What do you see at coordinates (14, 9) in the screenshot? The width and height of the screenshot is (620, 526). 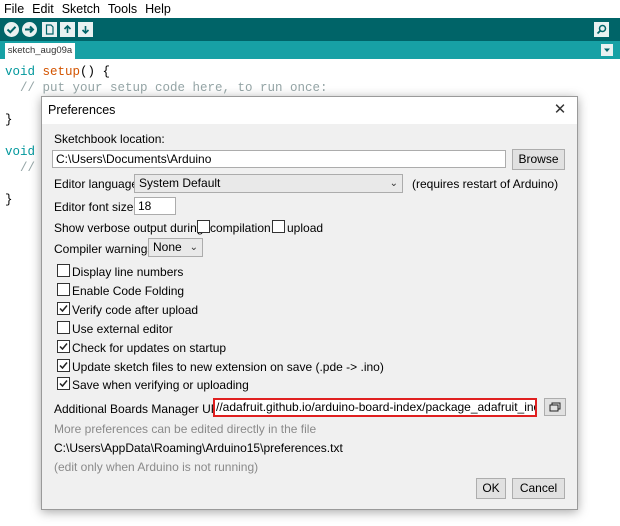 I see `menu-file: File` at bounding box center [14, 9].